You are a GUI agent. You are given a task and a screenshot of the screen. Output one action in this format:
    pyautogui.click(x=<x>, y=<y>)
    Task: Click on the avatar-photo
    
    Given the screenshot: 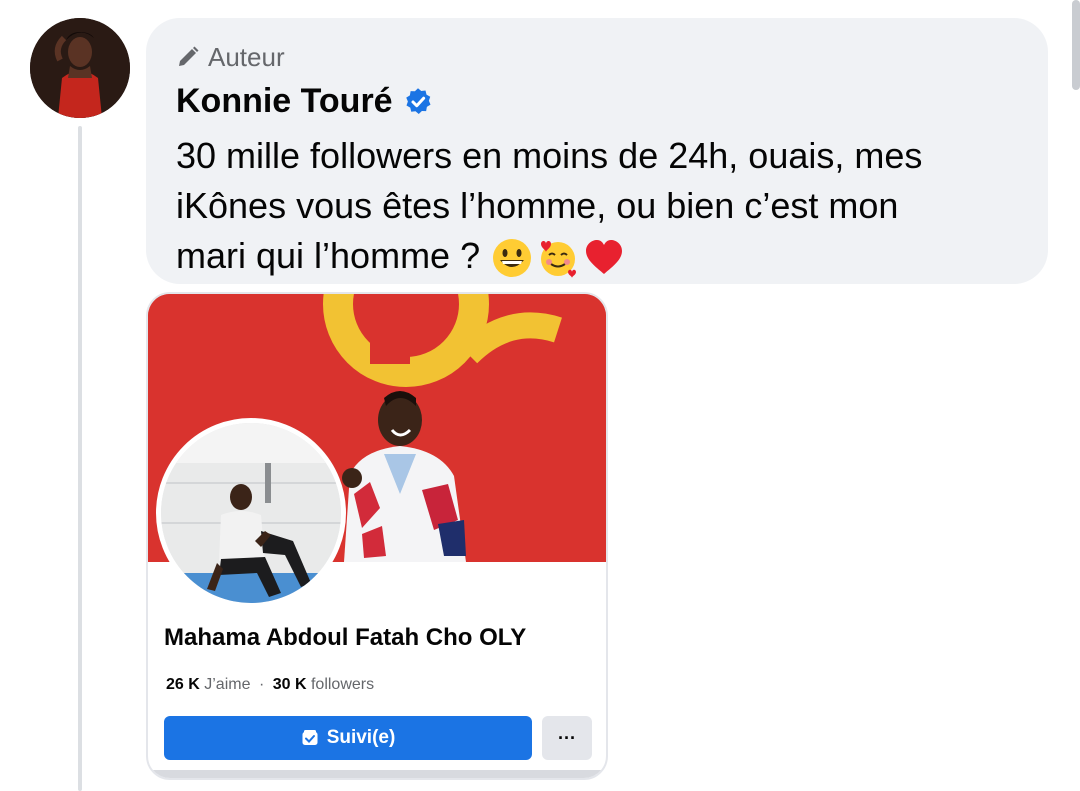 What is the action you would take?
    pyautogui.click(x=80, y=68)
    